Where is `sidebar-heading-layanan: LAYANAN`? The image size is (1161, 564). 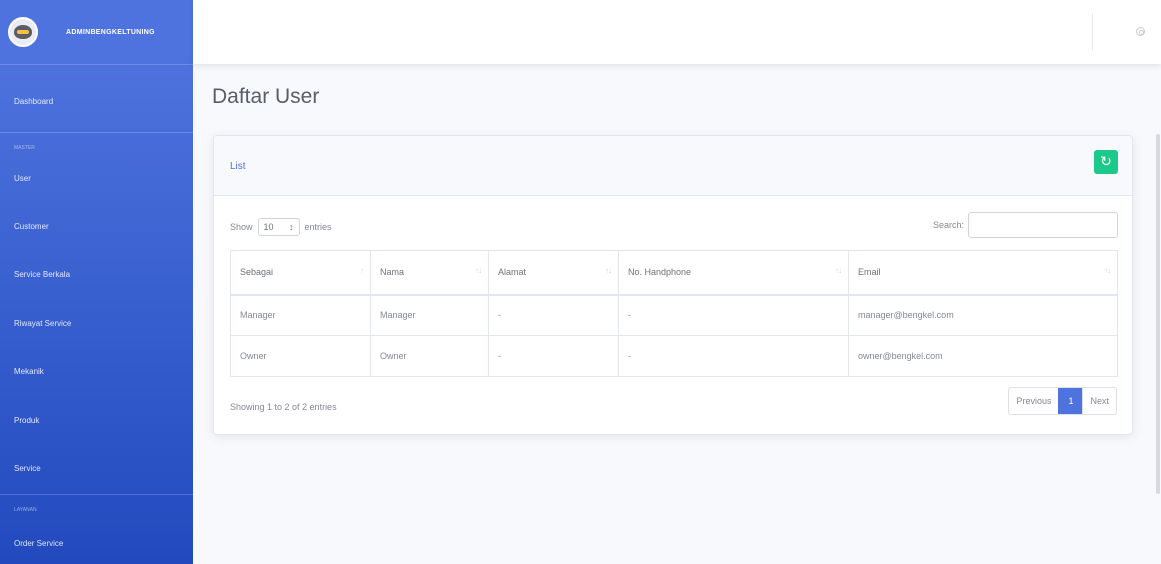
sidebar-heading-layanan: LAYANAN is located at coordinates (25, 510).